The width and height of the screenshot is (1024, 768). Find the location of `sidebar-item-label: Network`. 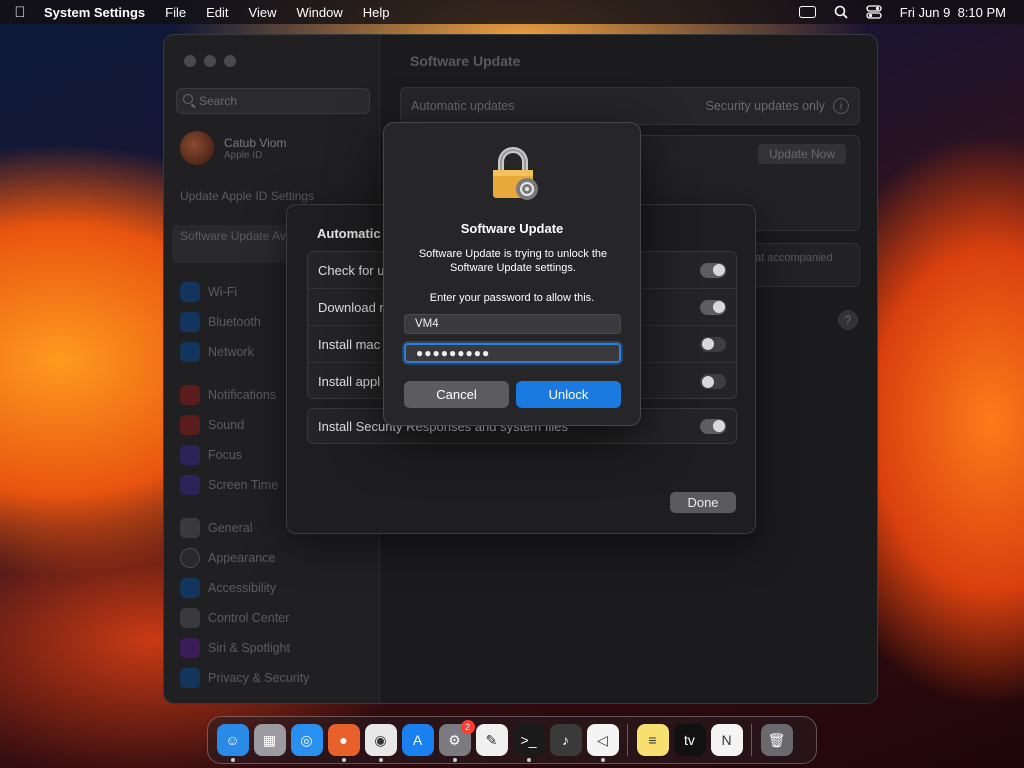

sidebar-item-label: Network is located at coordinates (231, 352).